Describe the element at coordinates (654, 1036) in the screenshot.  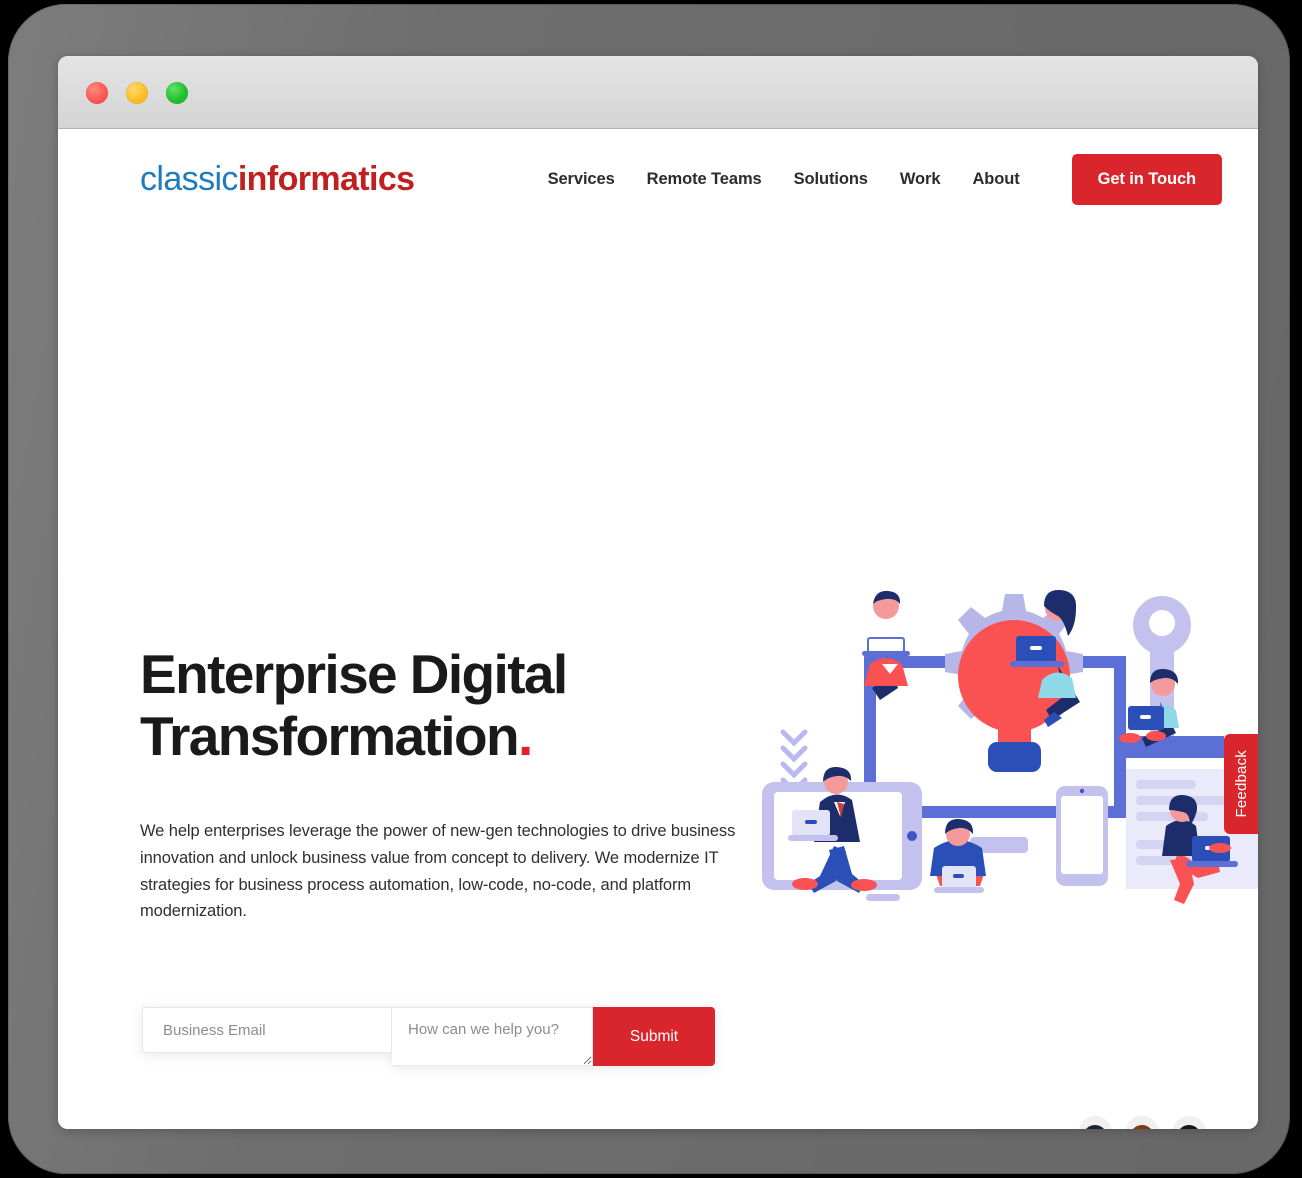
I see `submit-button: Submit` at that location.